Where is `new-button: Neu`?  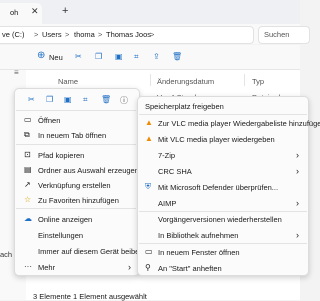 new-button: Neu is located at coordinates (56, 57).